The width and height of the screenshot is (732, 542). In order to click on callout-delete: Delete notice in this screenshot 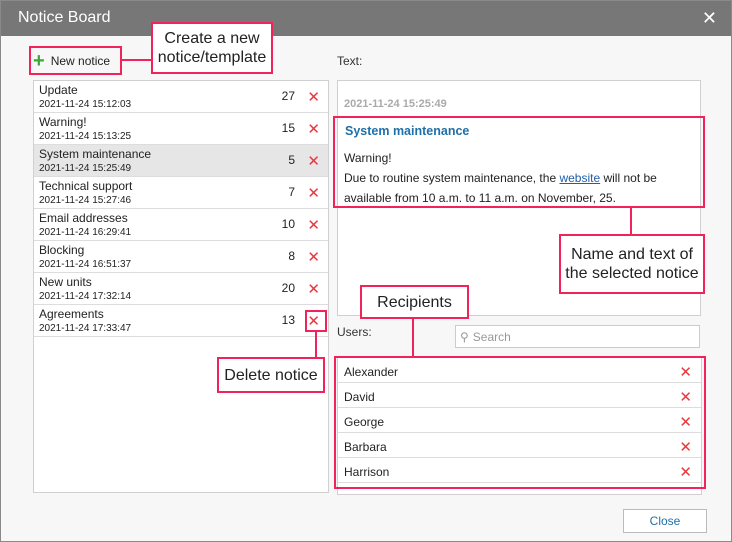, I will do `click(271, 375)`.